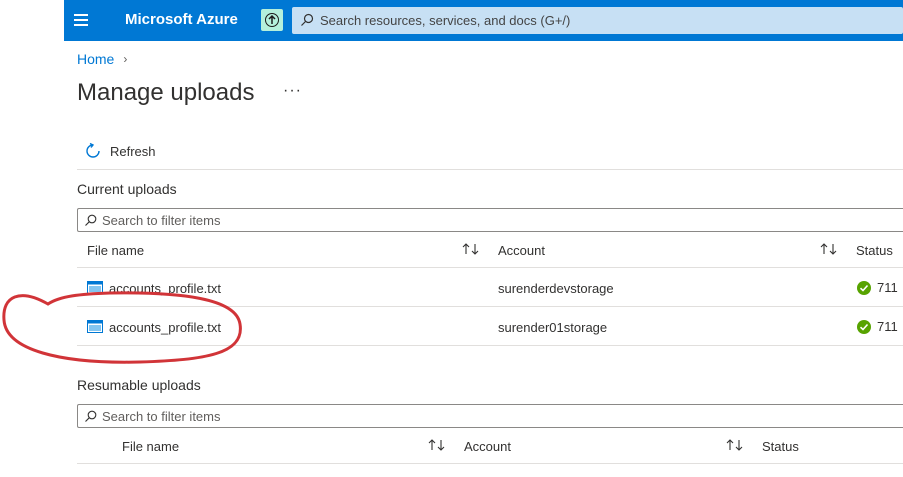 Image resolution: width=903 pixels, height=477 pixels. I want to click on resumable-filter-box, so click(490, 416).